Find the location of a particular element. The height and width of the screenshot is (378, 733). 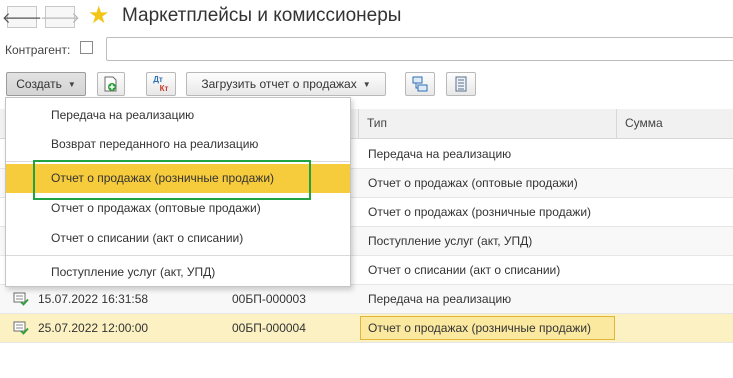

list-icon is located at coordinates (461, 84).